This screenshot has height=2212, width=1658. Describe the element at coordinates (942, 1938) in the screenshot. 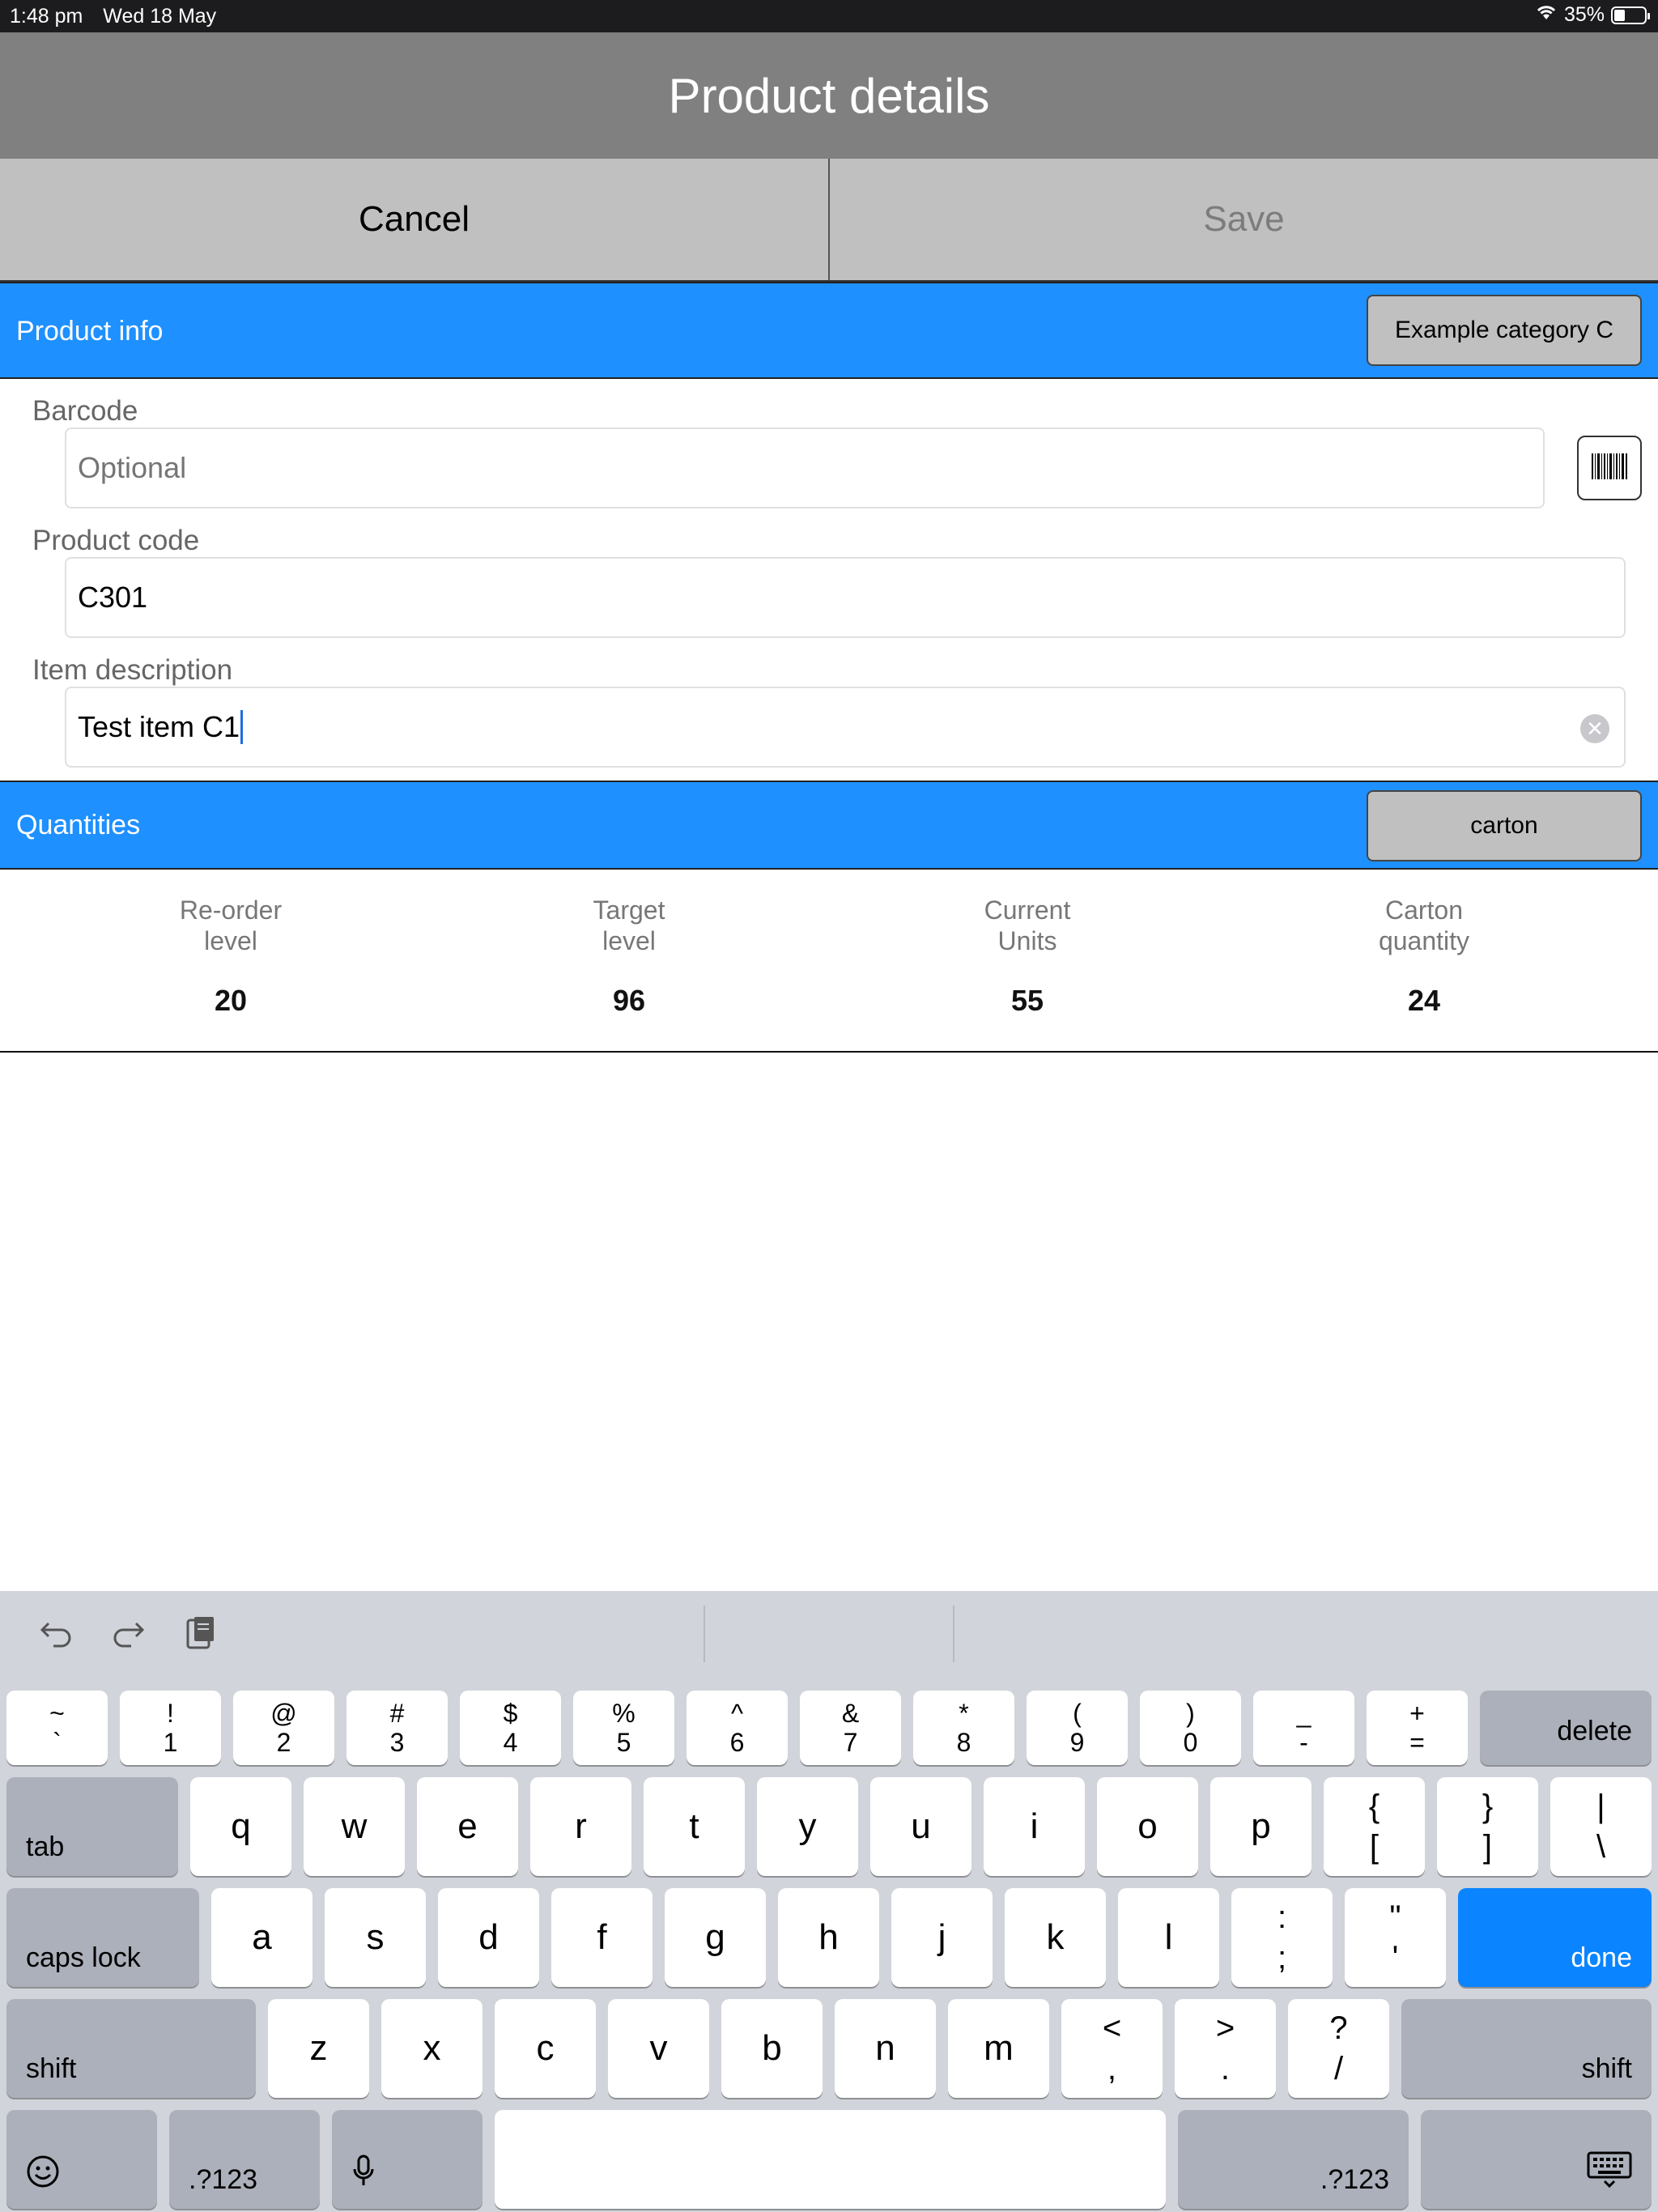

I see `key-j: j` at that location.